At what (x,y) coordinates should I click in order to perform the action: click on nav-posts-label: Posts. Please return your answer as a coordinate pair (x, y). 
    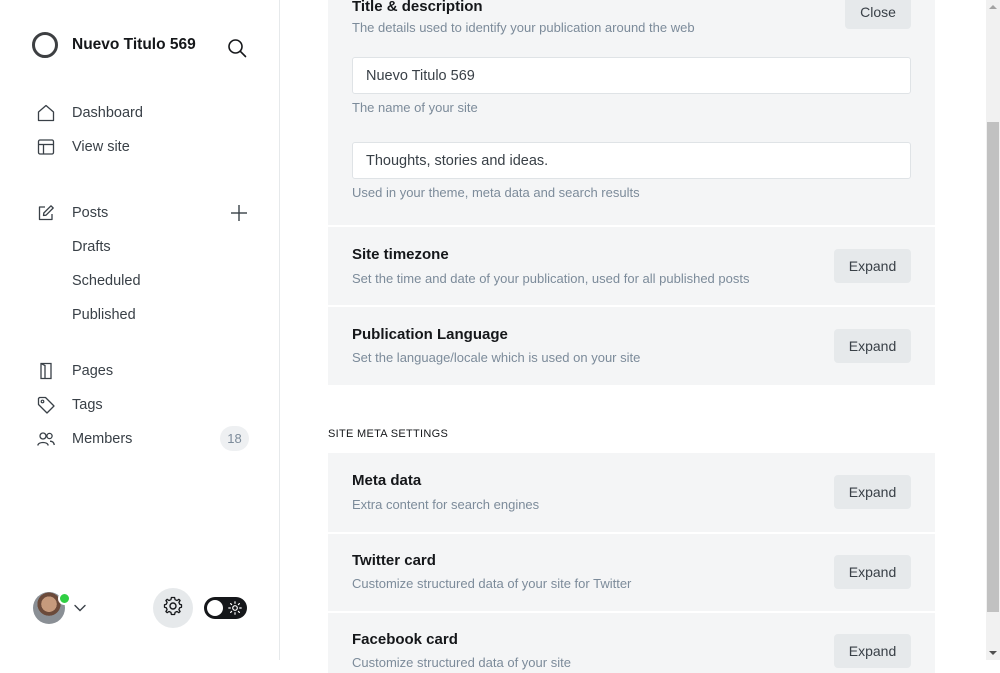
    Looking at the image, I should click on (90, 213).